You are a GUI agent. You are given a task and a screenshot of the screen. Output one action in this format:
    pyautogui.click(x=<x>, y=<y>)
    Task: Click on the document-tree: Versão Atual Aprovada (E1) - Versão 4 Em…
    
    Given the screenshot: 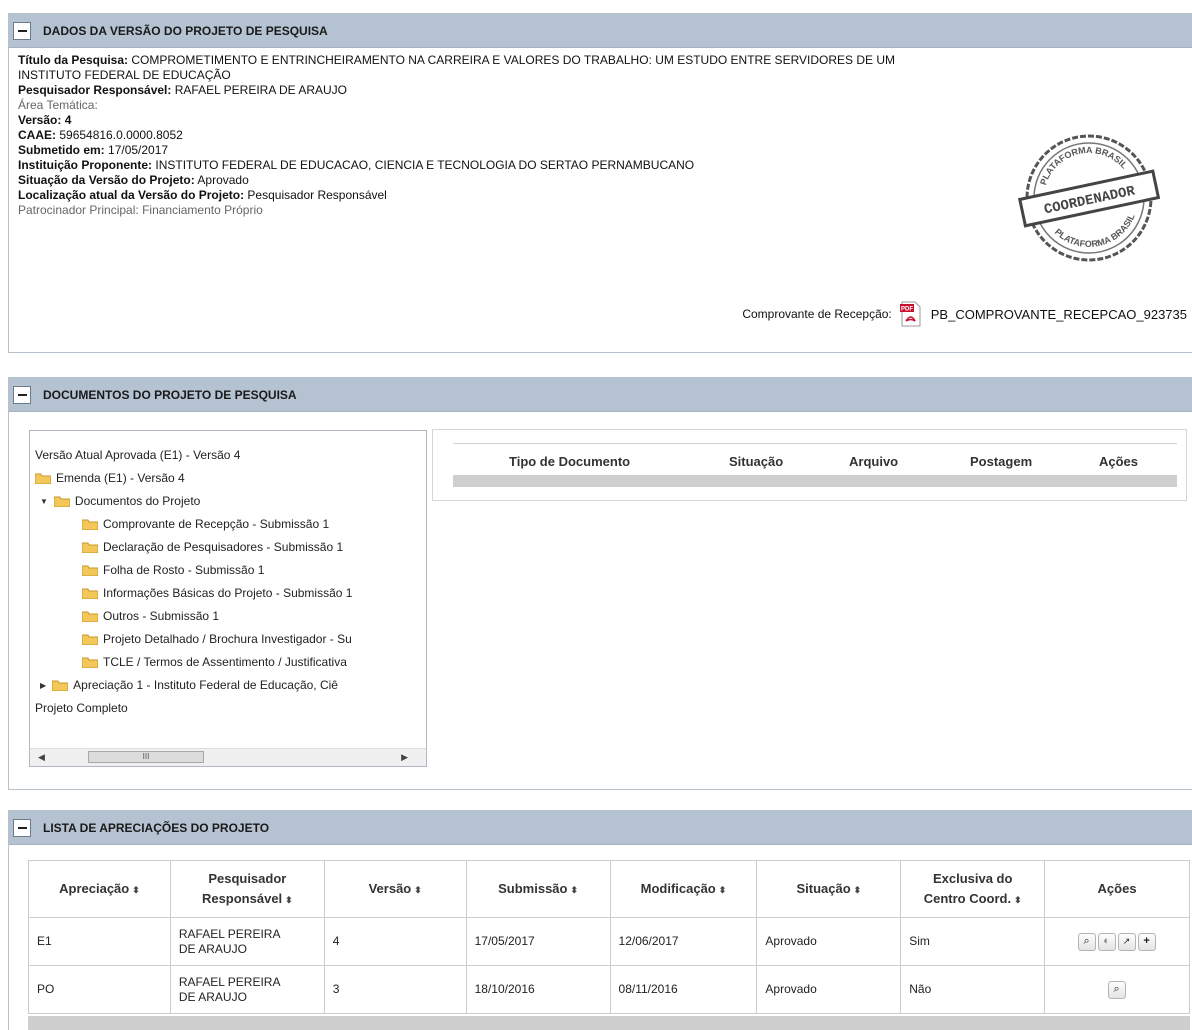 What is the action you would take?
    pyautogui.click(x=228, y=598)
    